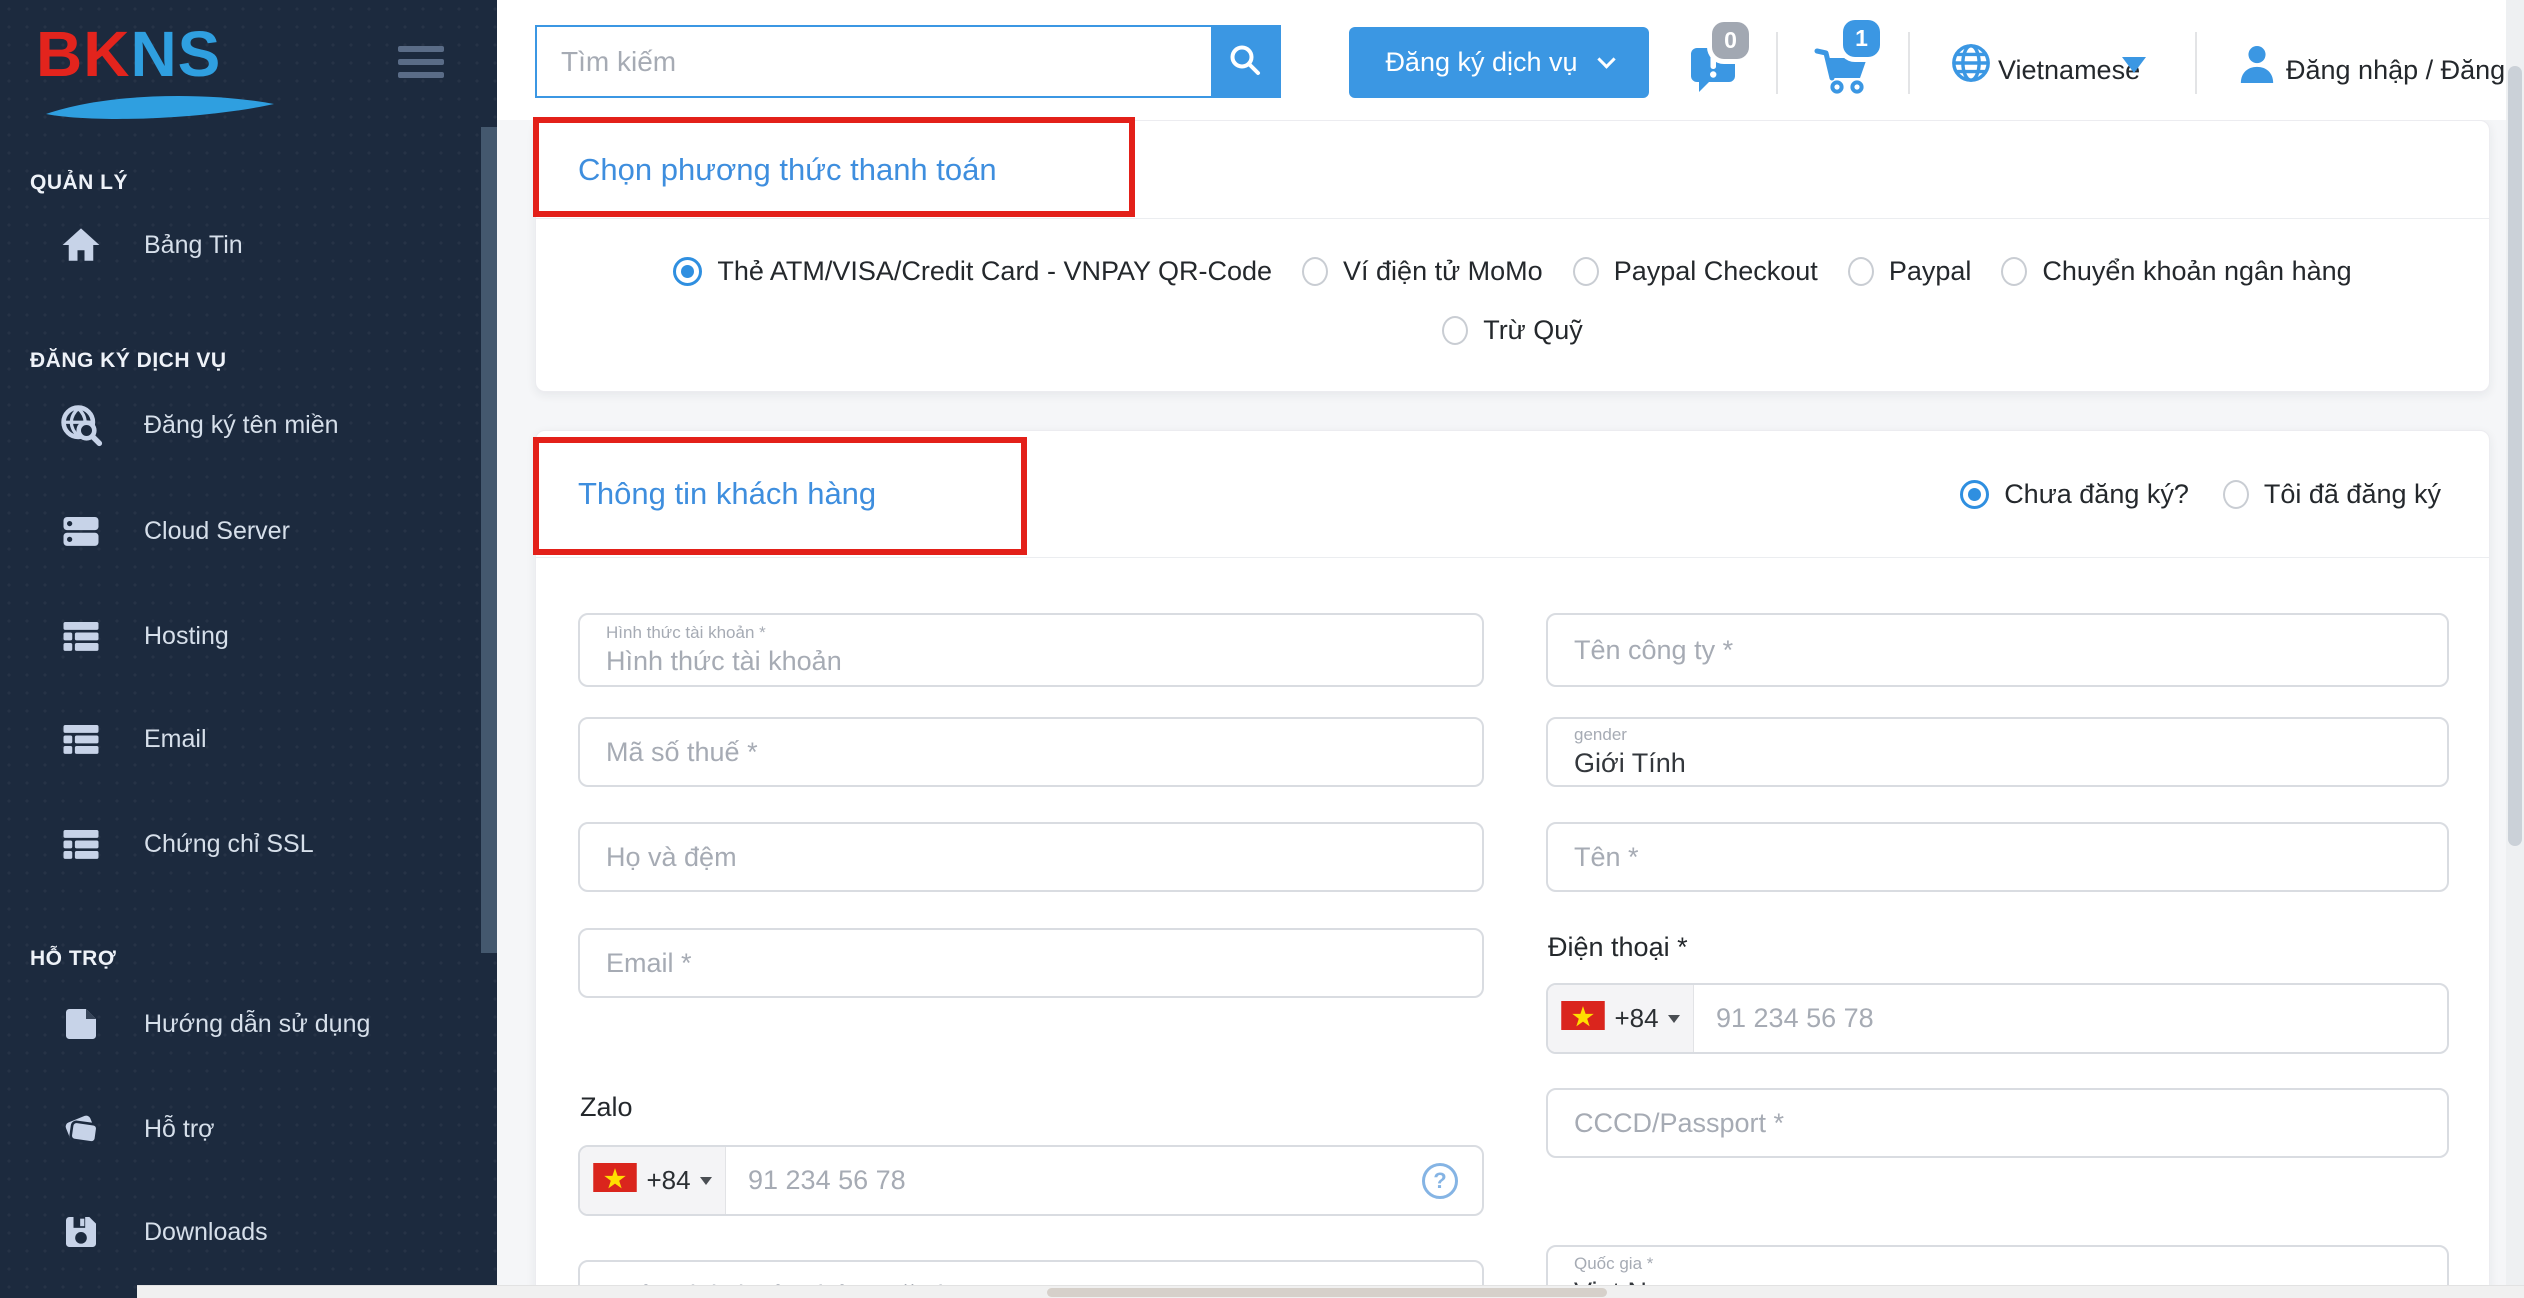 This screenshot has height=1298, width=2524. What do you see at coordinates (1730, 40) in the screenshot?
I see `chat-badge: 0` at bounding box center [1730, 40].